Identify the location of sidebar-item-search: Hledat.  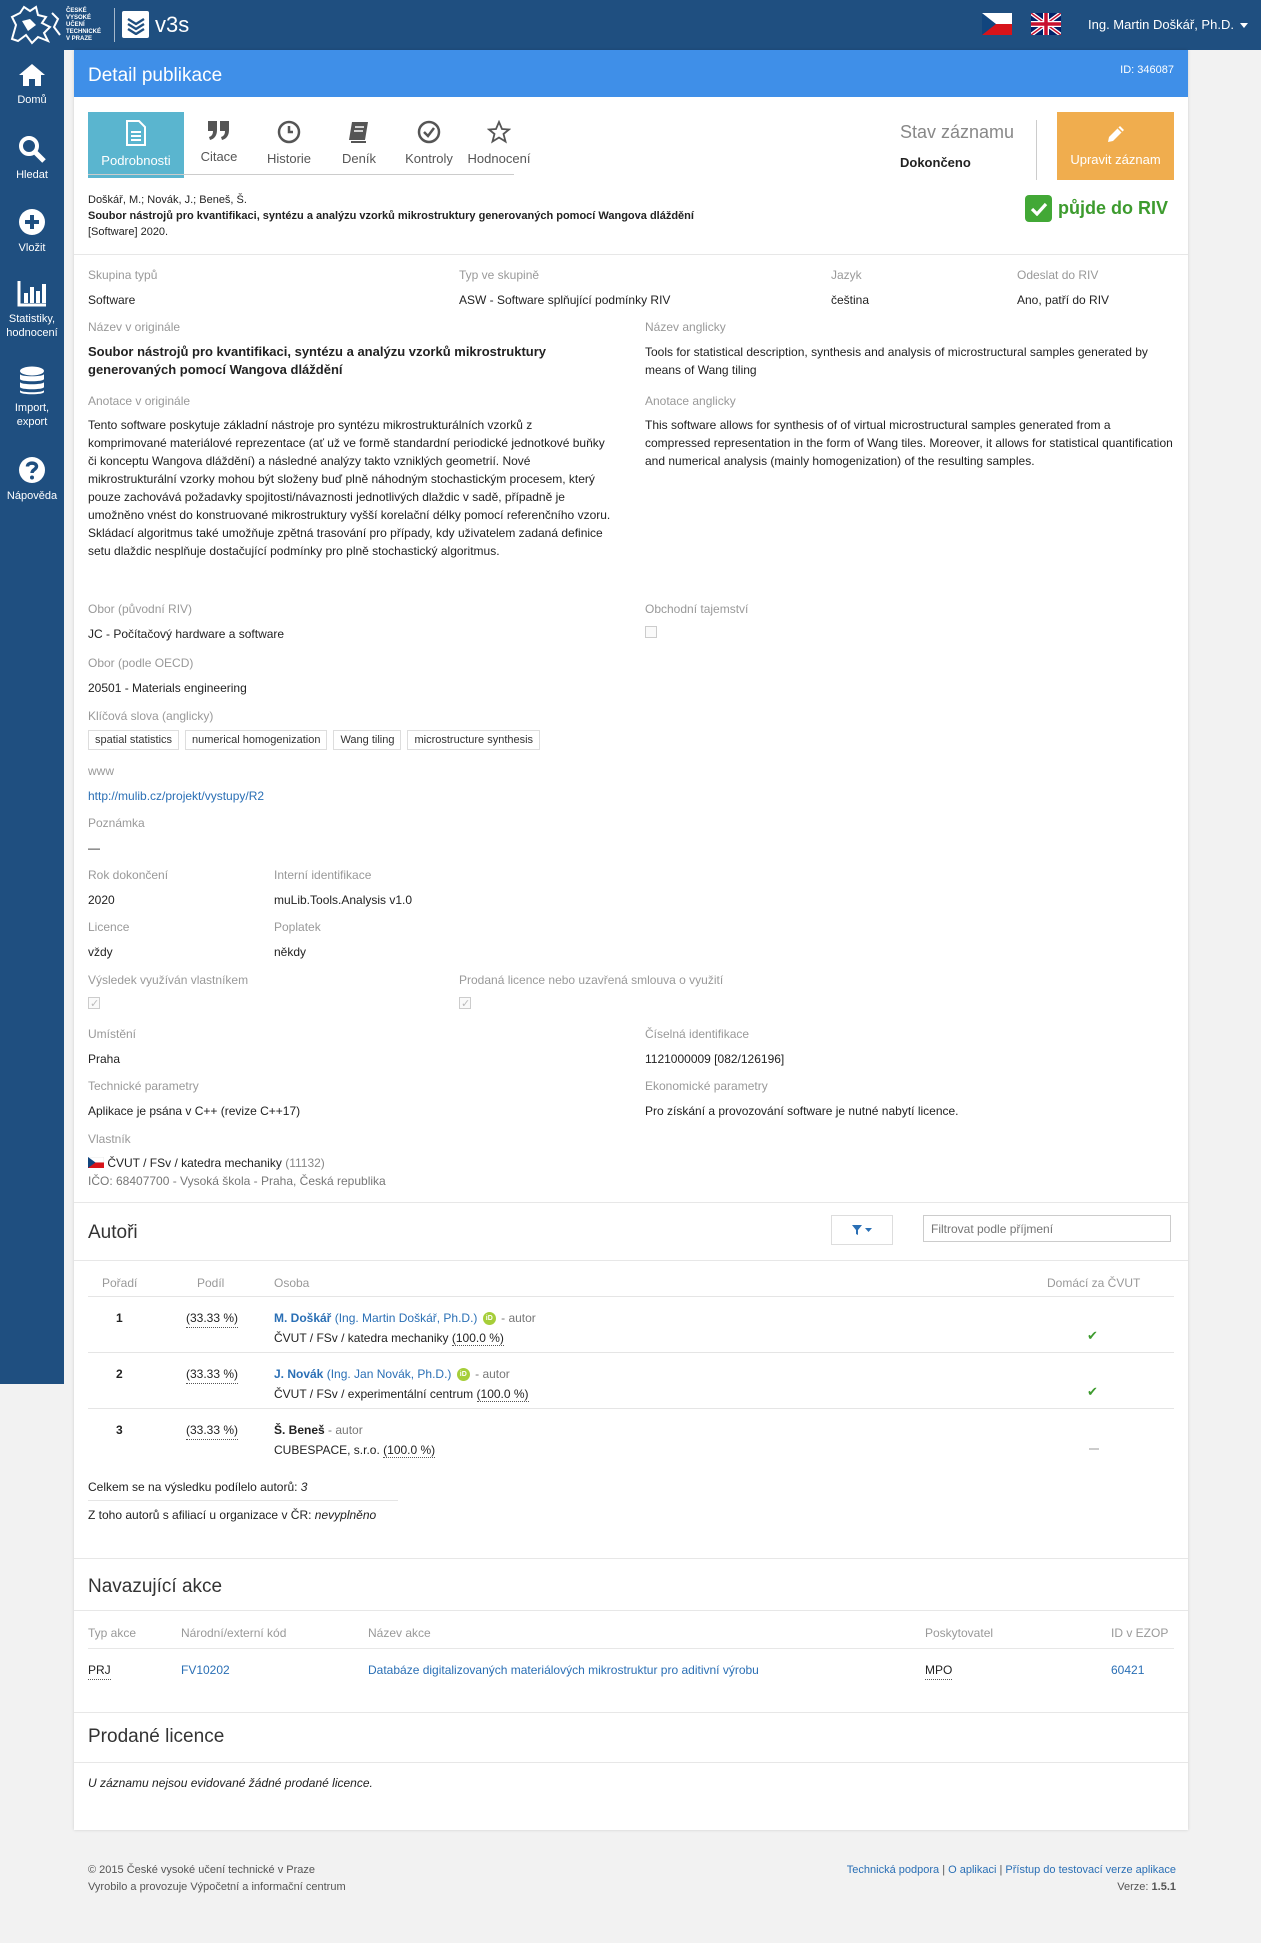
(32, 158).